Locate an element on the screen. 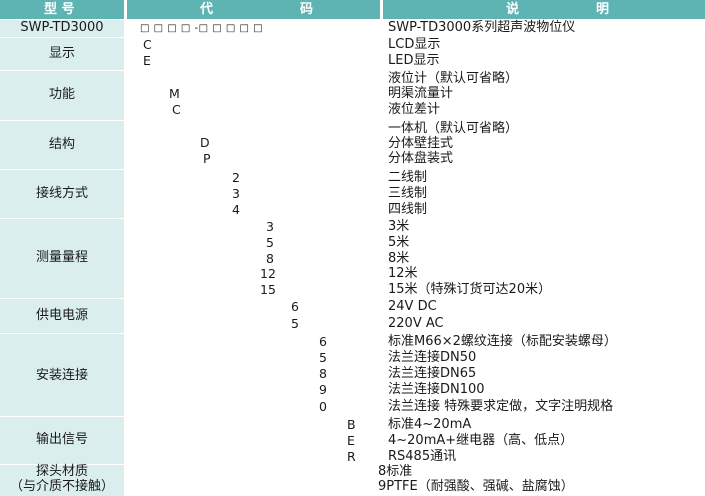 The image size is (705, 496). code-range-3: 3 is located at coordinates (270, 226).